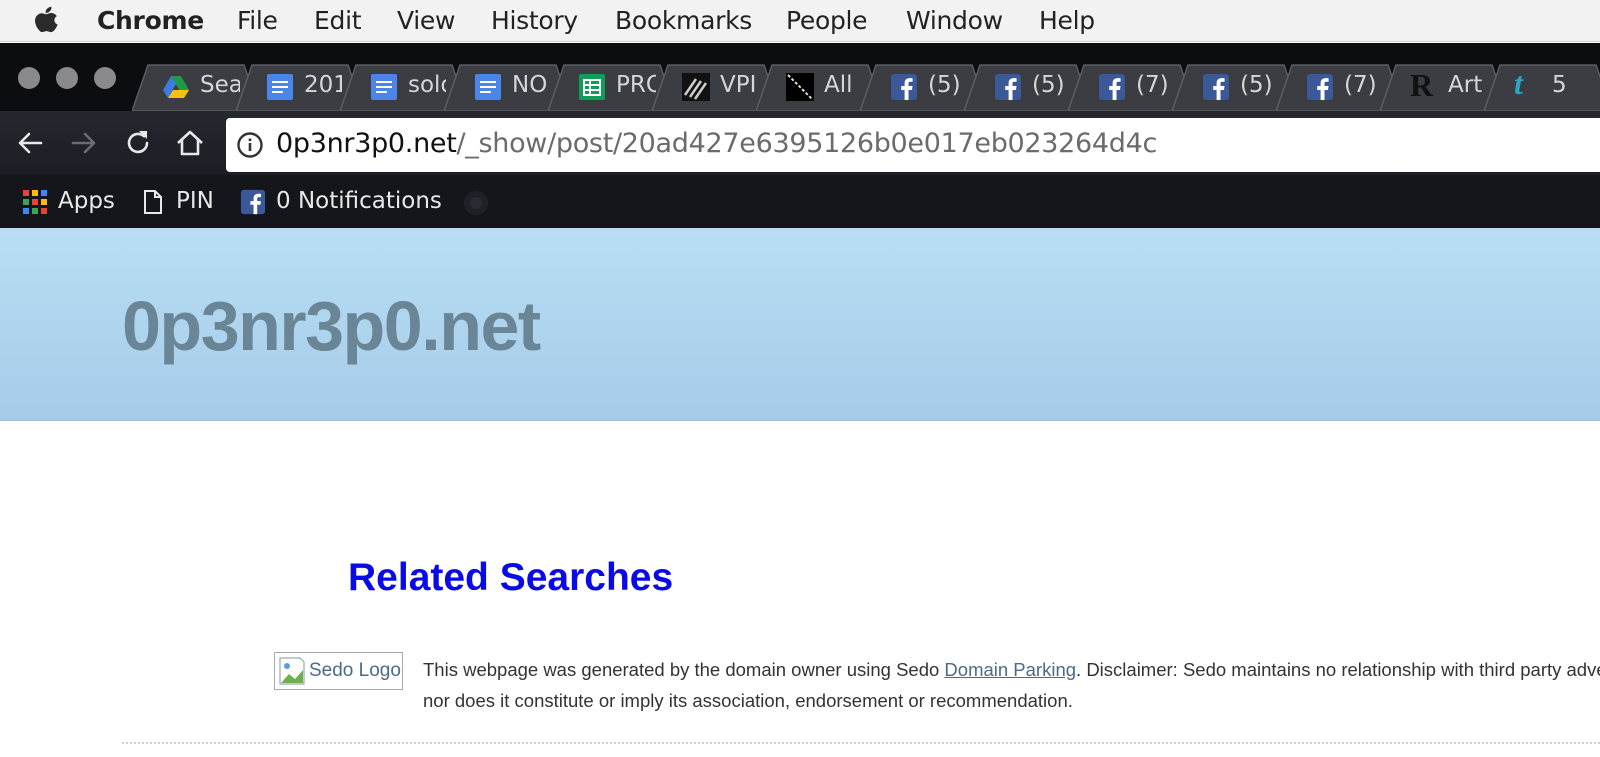 This screenshot has height=757, width=1600. I want to click on sedo-logo-image: Sedo Logo, so click(338, 671).